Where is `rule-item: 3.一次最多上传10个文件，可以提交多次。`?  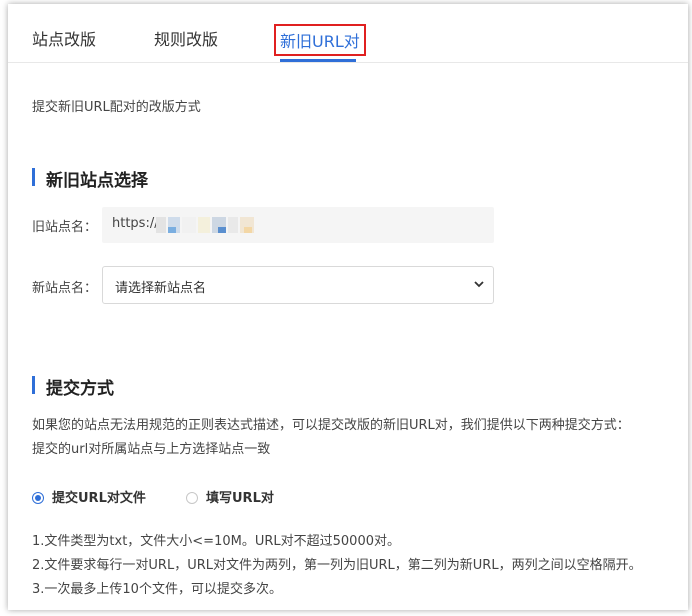
rule-item: 3.一次最多上传10个文件，可以提交多次。 is located at coordinates (157, 589).